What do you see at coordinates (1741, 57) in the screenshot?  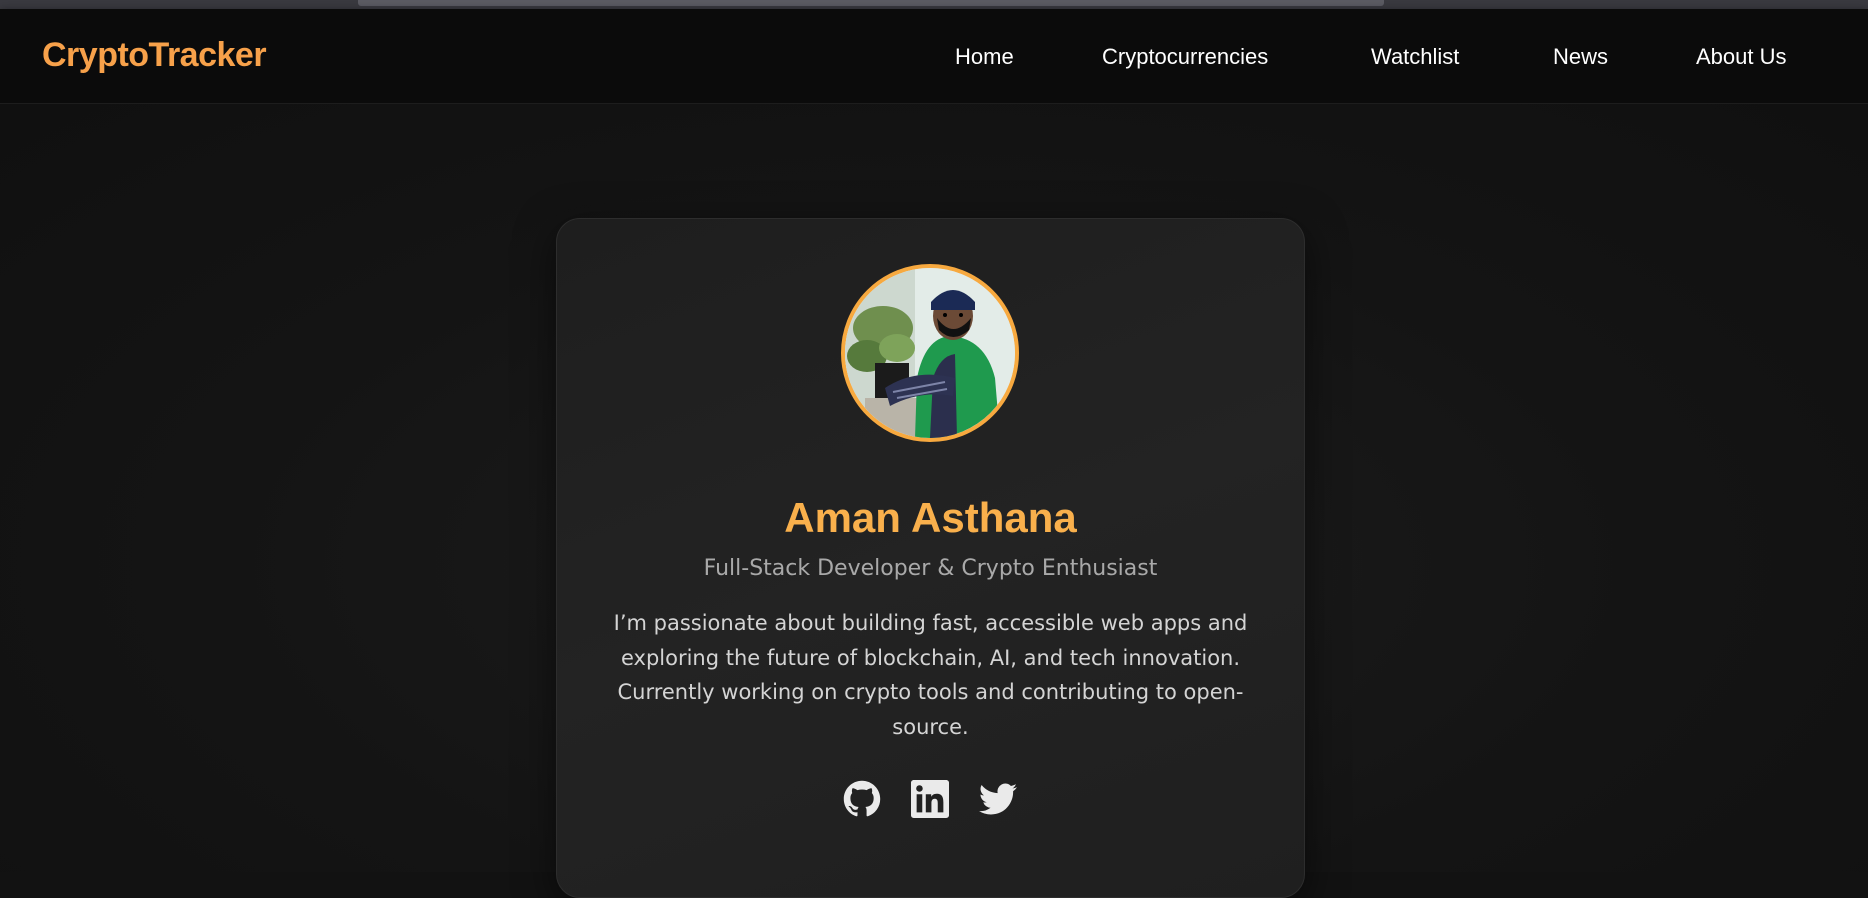 I see `nav-about-us: About Us` at bounding box center [1741, 57].